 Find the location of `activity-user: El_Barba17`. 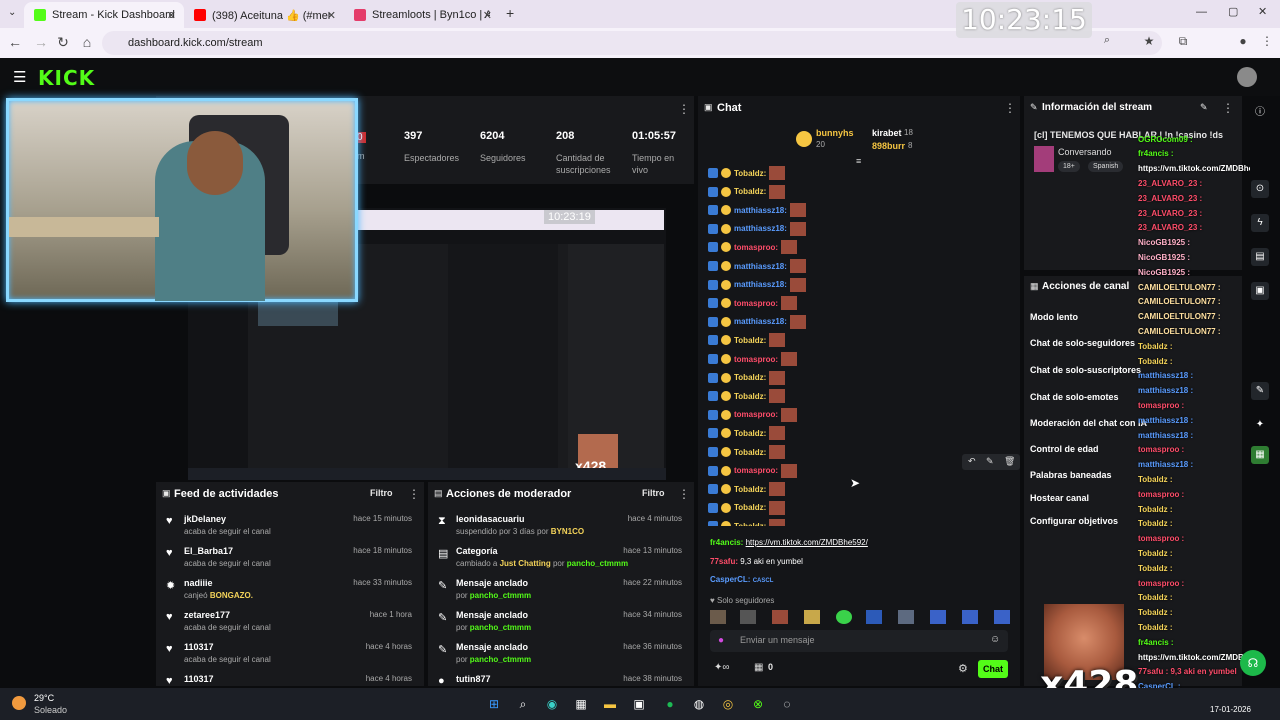

activity-user: El_Barba17 is located at coordinates (208, 551).